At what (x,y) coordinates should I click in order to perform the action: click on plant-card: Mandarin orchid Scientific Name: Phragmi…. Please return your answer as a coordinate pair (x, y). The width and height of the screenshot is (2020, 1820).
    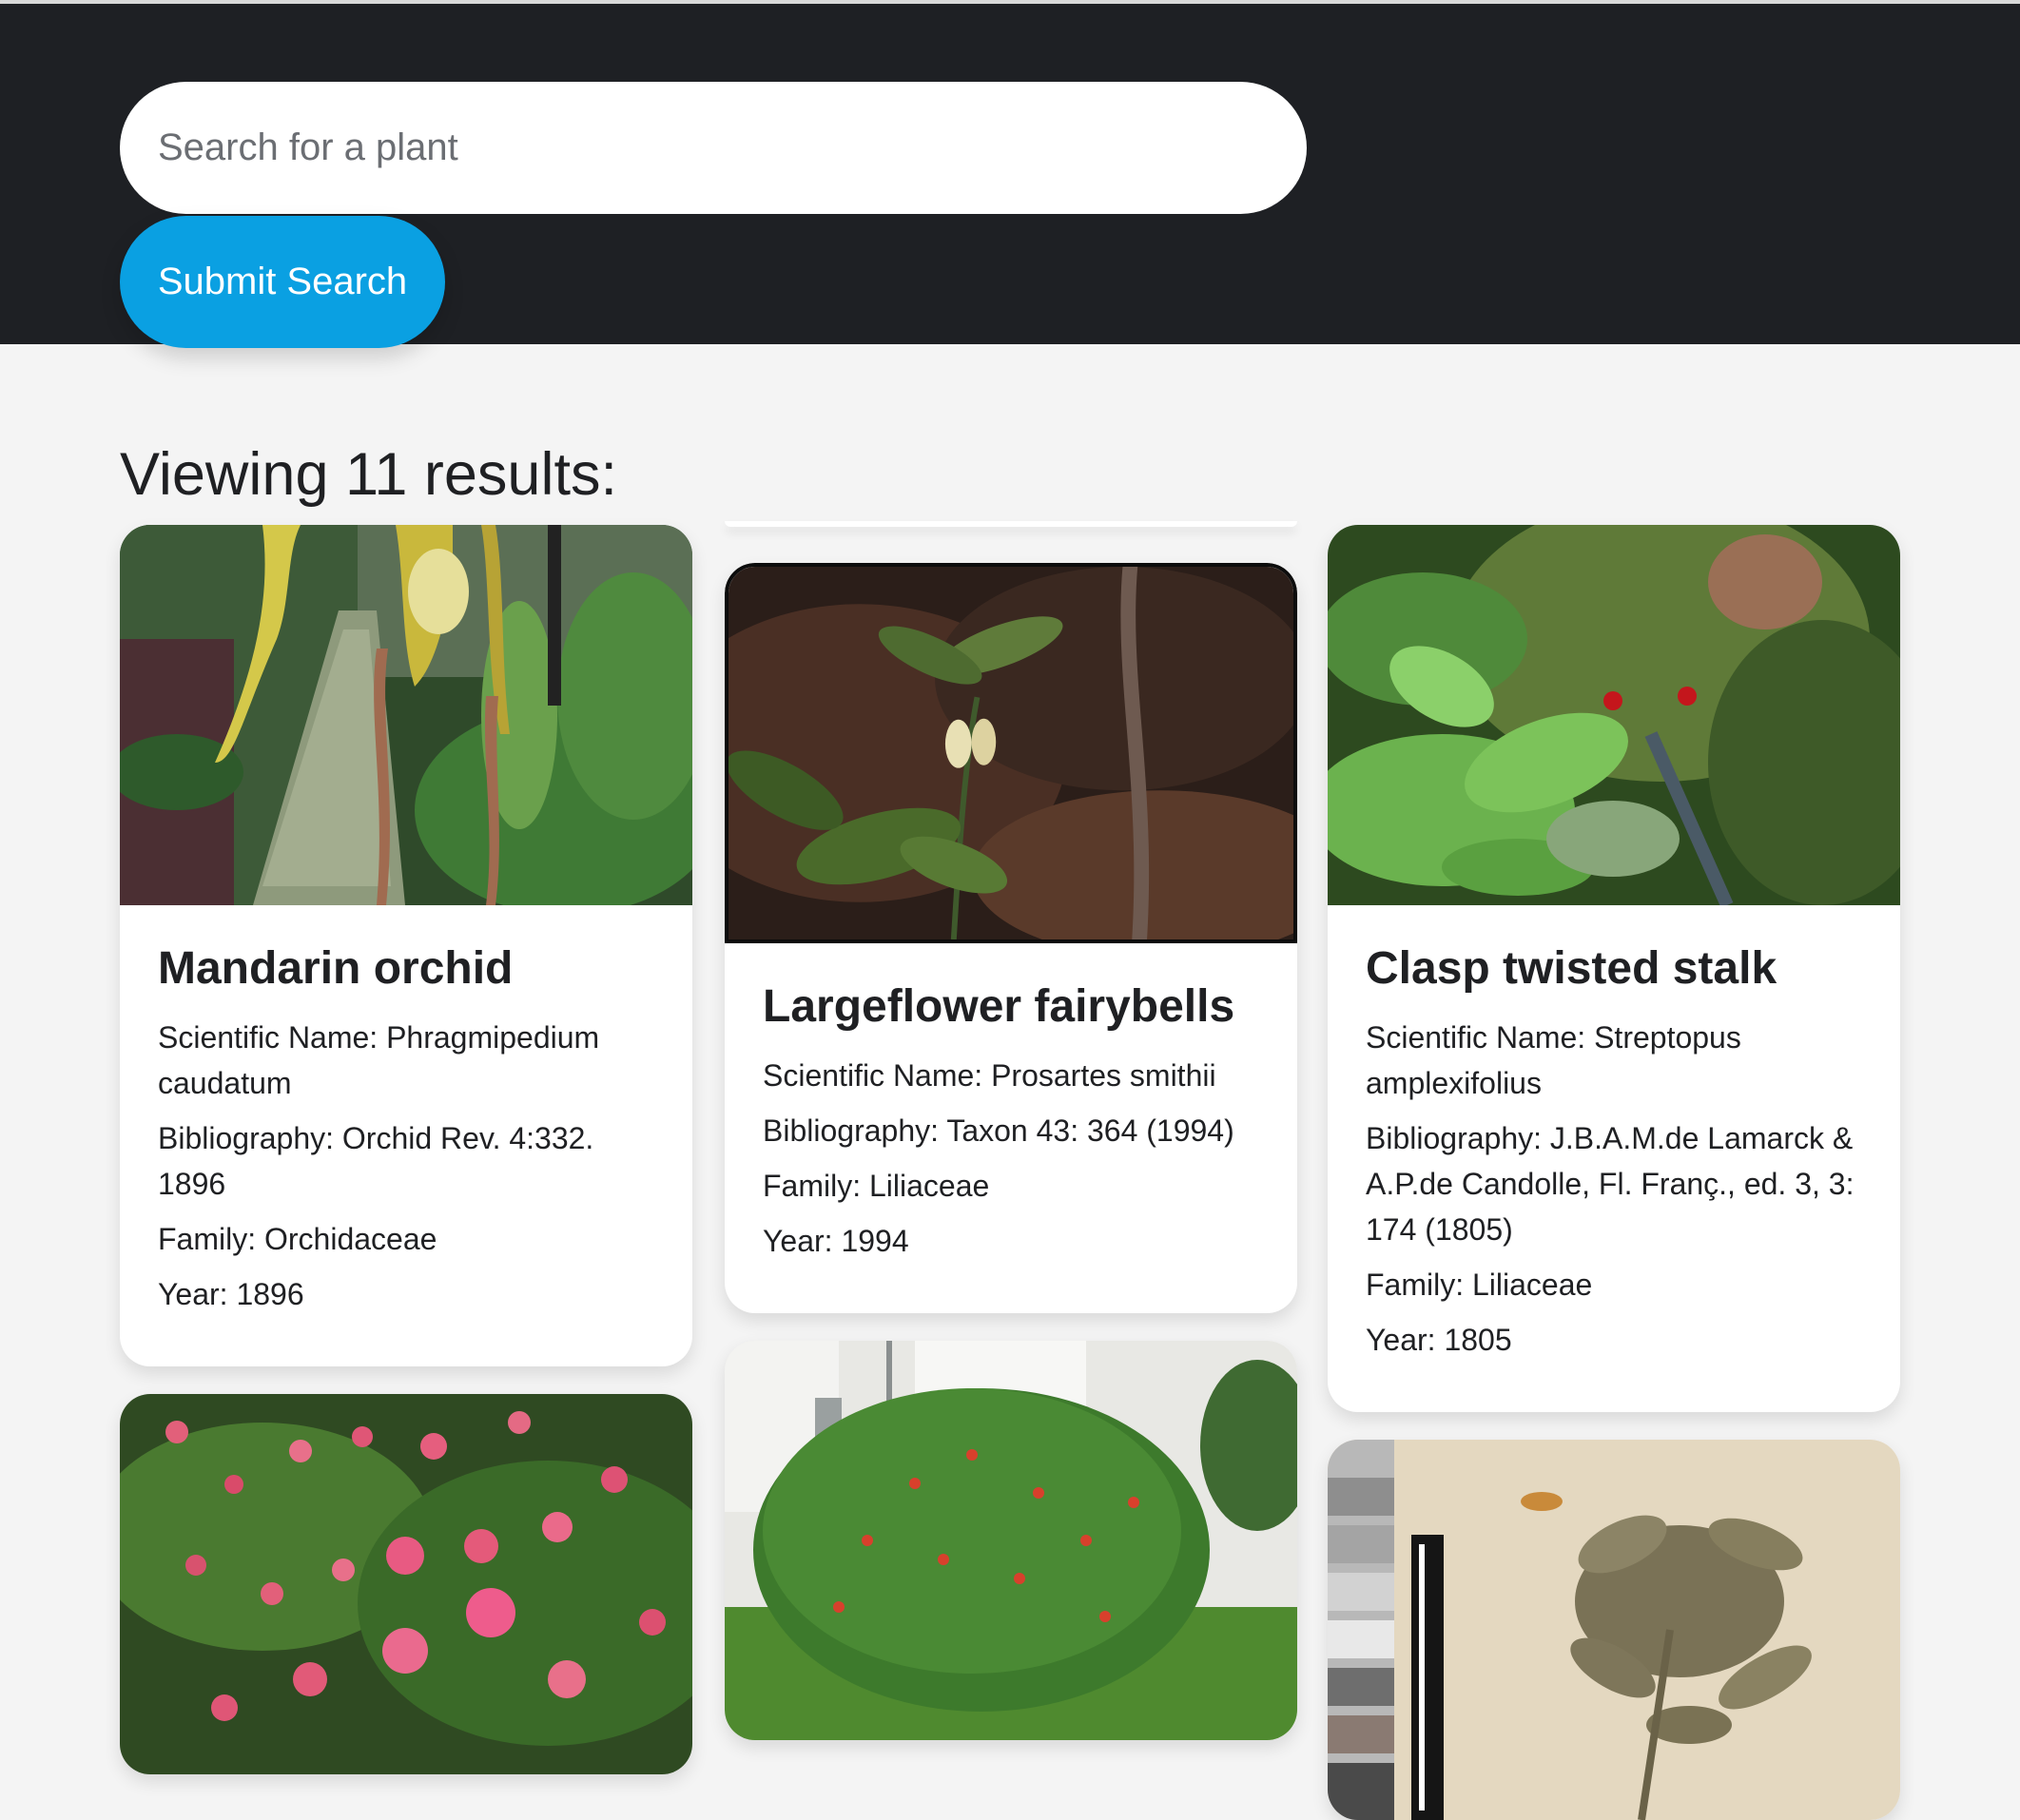
    Looking at the image, I should click on (406, 946).